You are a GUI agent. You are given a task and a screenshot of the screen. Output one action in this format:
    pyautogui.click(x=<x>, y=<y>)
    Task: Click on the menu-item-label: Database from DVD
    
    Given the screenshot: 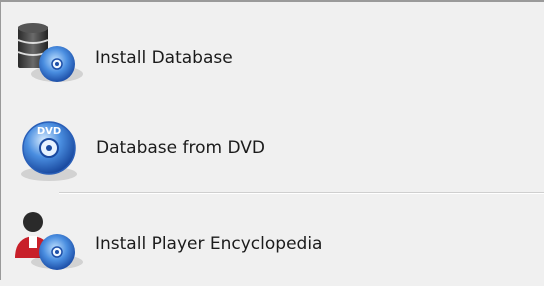 What is the action you would take?
    pyautogui.click(x=180, y=148)
    